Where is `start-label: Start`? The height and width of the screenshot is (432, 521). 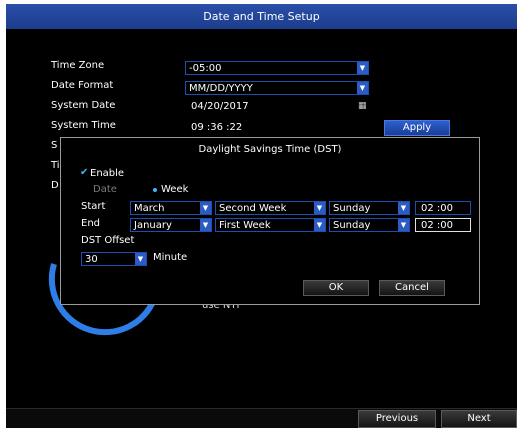
start-label: Start is located at coordinates (93, 206).